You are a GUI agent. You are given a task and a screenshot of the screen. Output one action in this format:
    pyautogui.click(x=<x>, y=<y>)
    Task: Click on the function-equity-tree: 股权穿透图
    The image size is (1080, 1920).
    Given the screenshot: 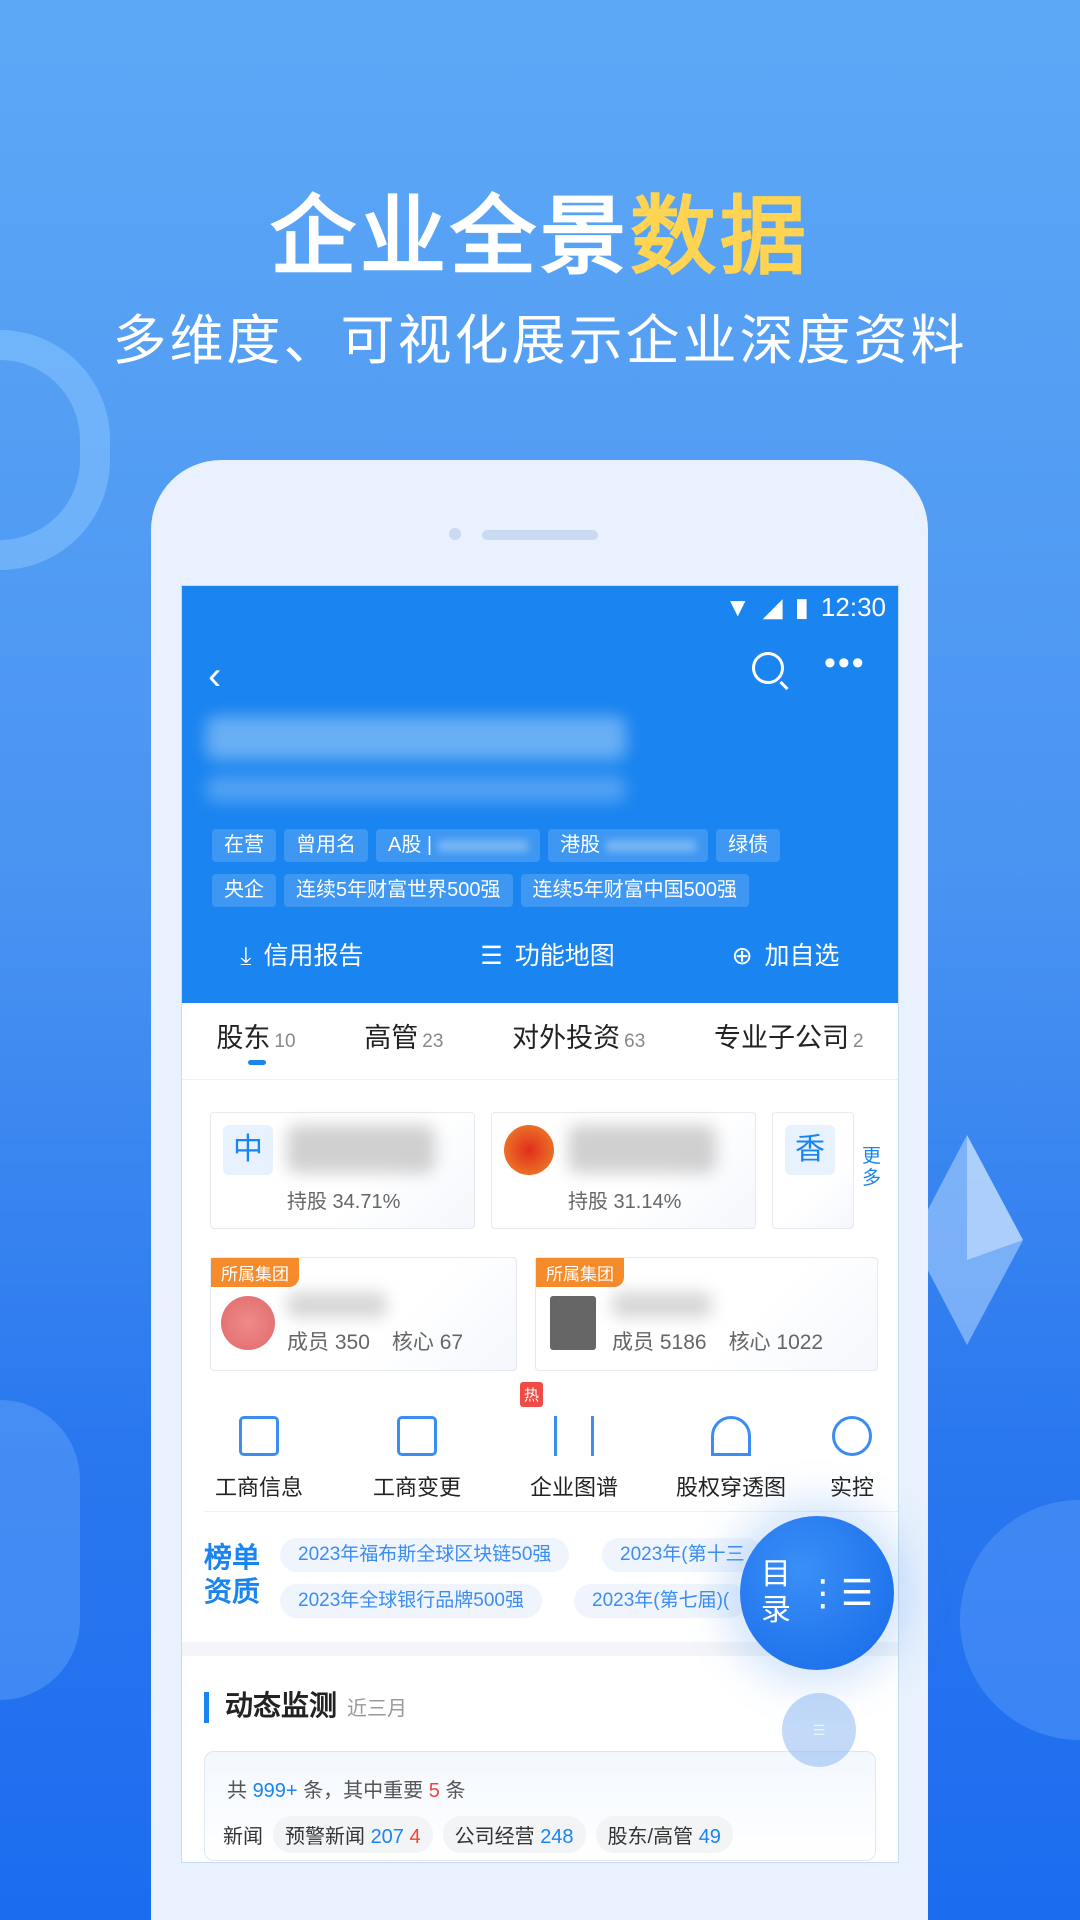 What is the action you would take?
    pyautogui.click(x=731, y=1459)
    